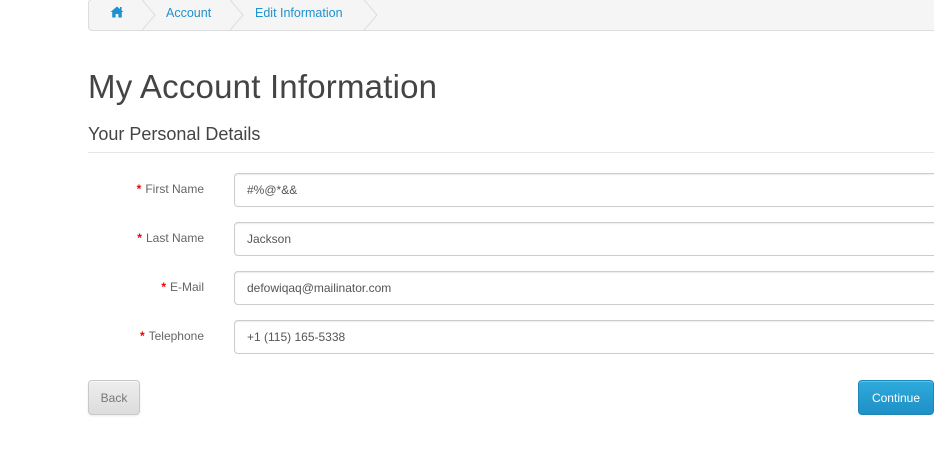 The width and height of the screenshot is (934, 468). I want to click on form-row-telephone: * Telephone, so click(511, 337).